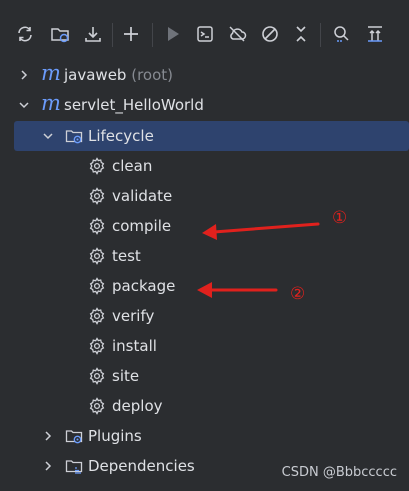 This screenshot has width=409, height=491. What do you see at coordinates (298, 294) in the screenshot?
I see `annotation-marker-2: ②` at bounding box center [298, 294].